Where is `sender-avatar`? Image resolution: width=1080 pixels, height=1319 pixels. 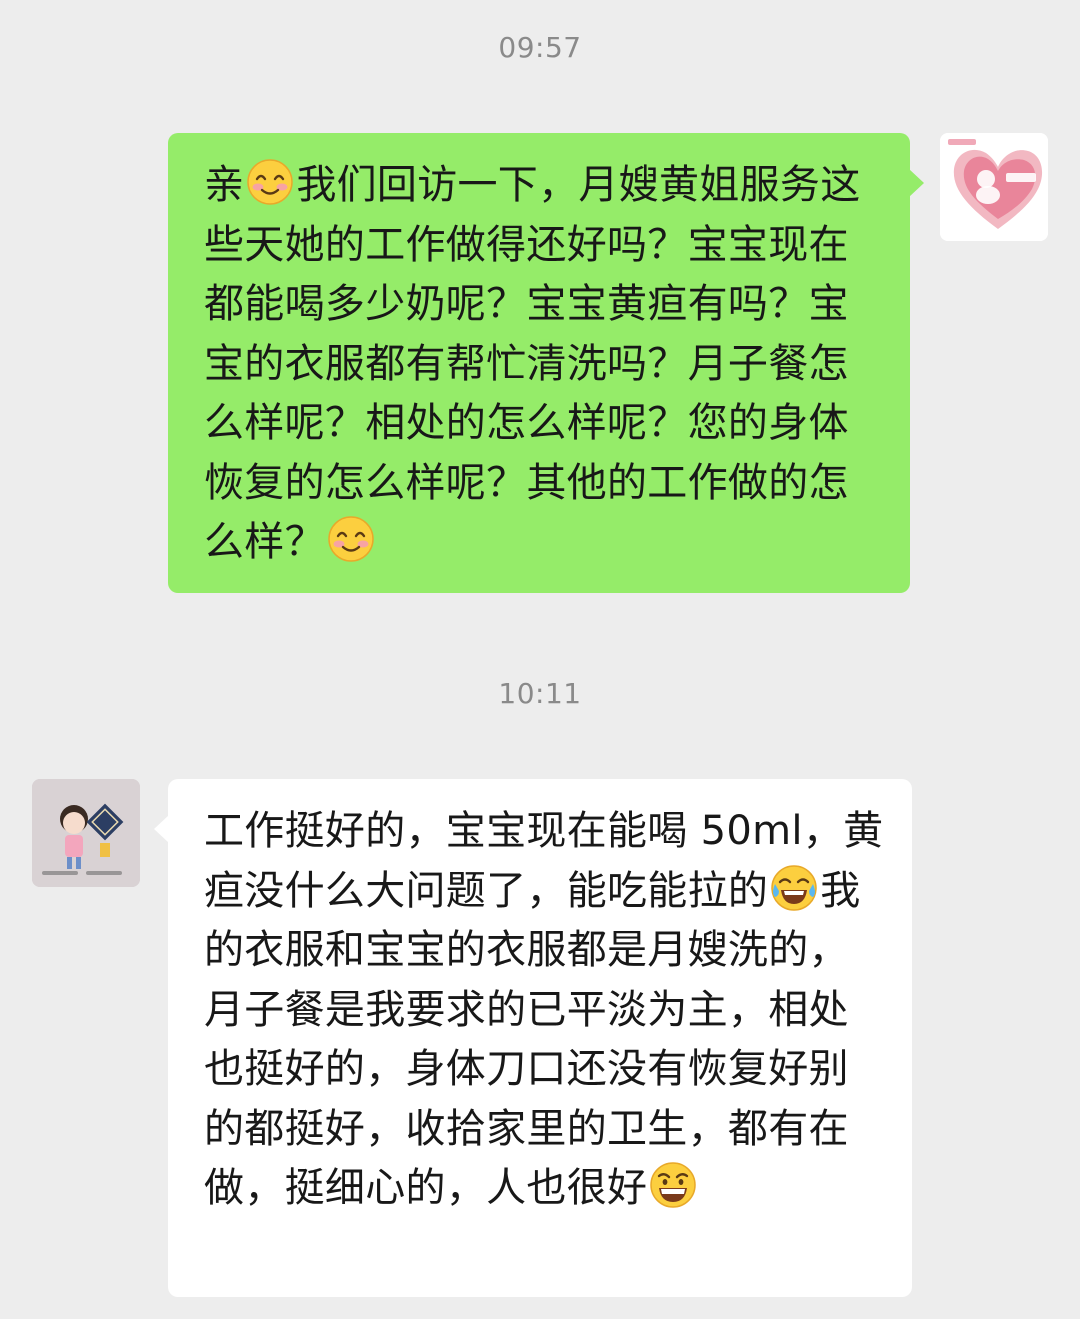
sender-avatar is located at coordinates (994, 187).